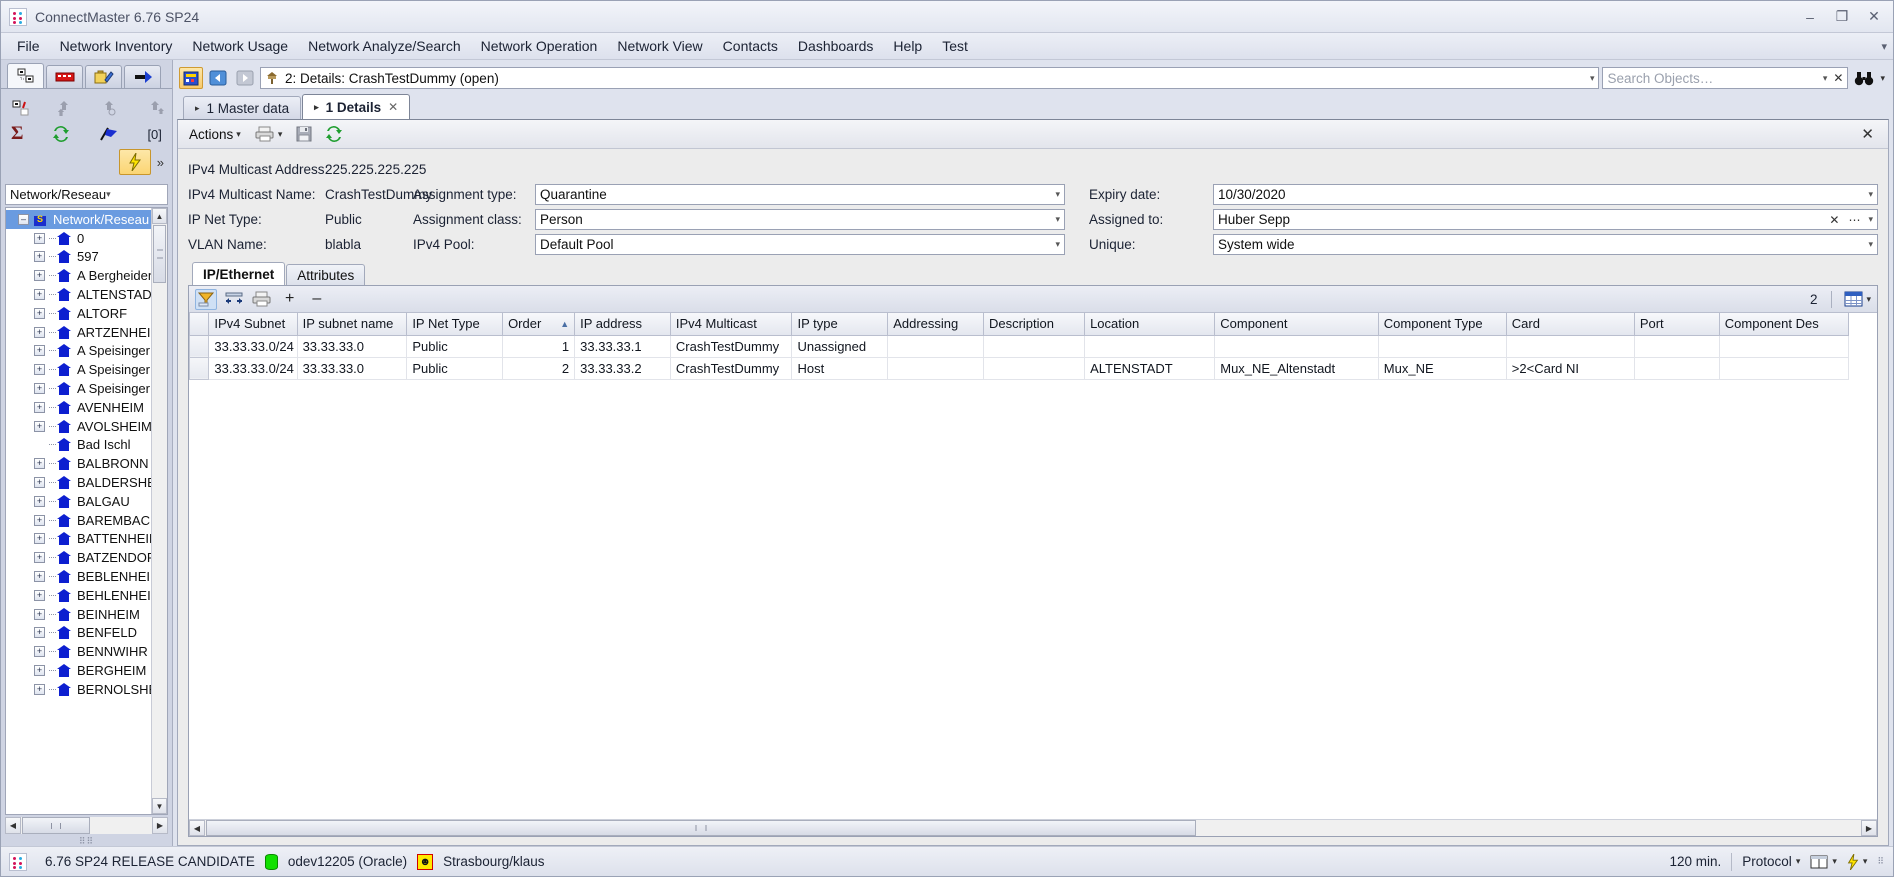 Image resolution: width=1894 pixels, height=877 pixels. What do you see at coordinates (840, 368) in the screenshot?
I see `cell-ip-type: Host` at bounding box center [840, 368].